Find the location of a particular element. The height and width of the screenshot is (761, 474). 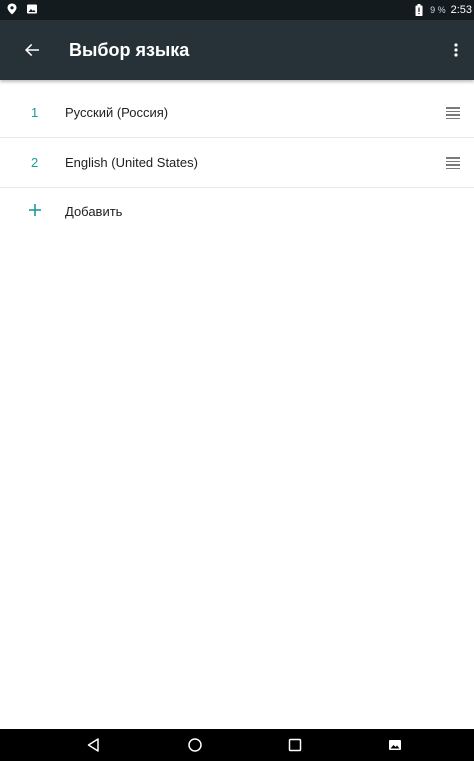

status-right-icons: 9 % 2:53 is located at coordinates (442, 10).